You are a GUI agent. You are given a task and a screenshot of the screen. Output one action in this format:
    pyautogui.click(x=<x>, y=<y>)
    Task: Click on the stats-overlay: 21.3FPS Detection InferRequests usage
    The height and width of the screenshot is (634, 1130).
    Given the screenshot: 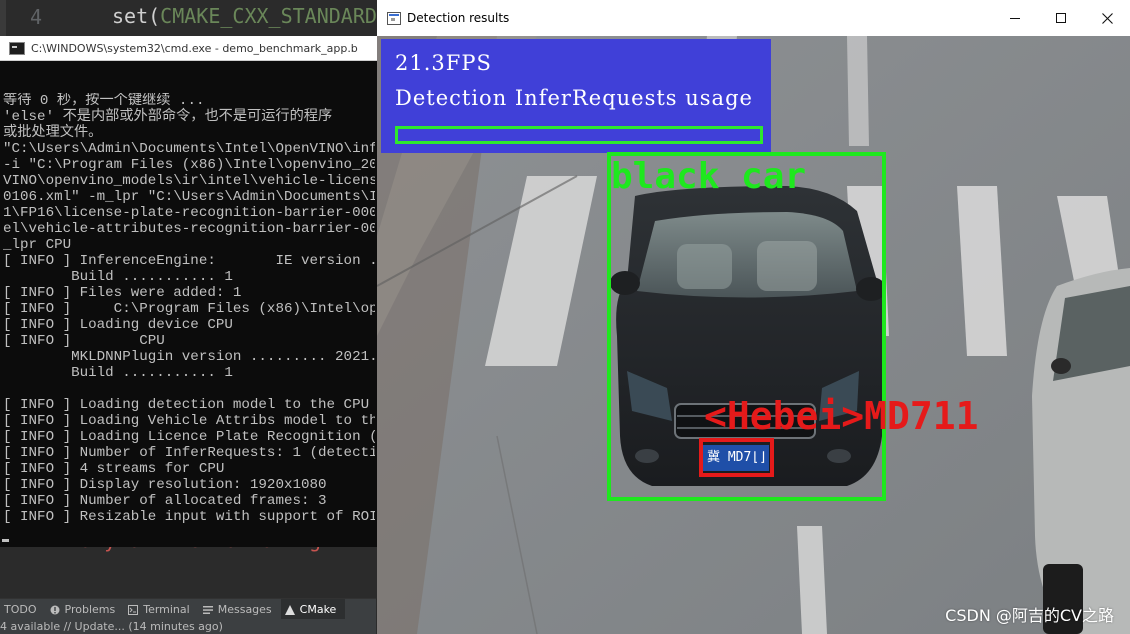 What is the action you would take?
    pyautogui.click(x=576, y=96)
    